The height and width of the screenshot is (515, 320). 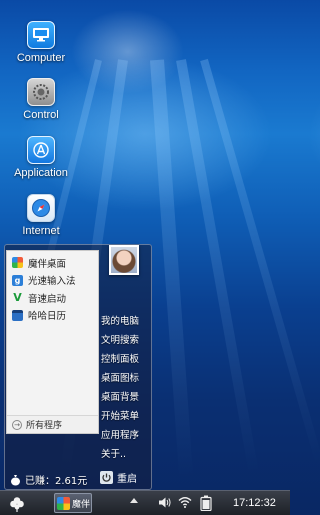 What do you see at coordinates (15, 479) in the screenshot?
I see `money-bag-icon` at bounding box center [15, 479].